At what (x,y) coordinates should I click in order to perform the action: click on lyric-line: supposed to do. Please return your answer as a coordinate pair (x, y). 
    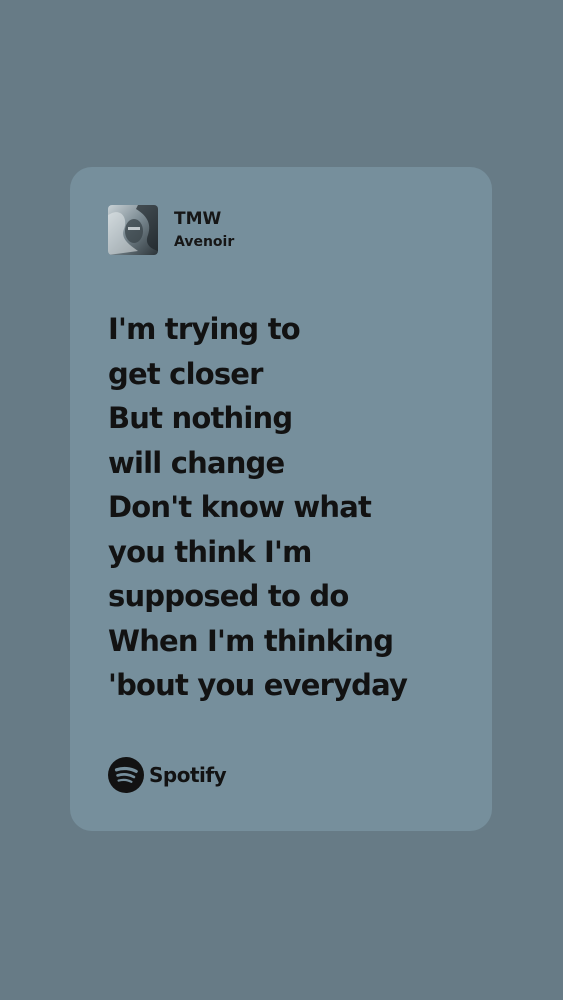
    Looking at the image, I should click on (228, 596).